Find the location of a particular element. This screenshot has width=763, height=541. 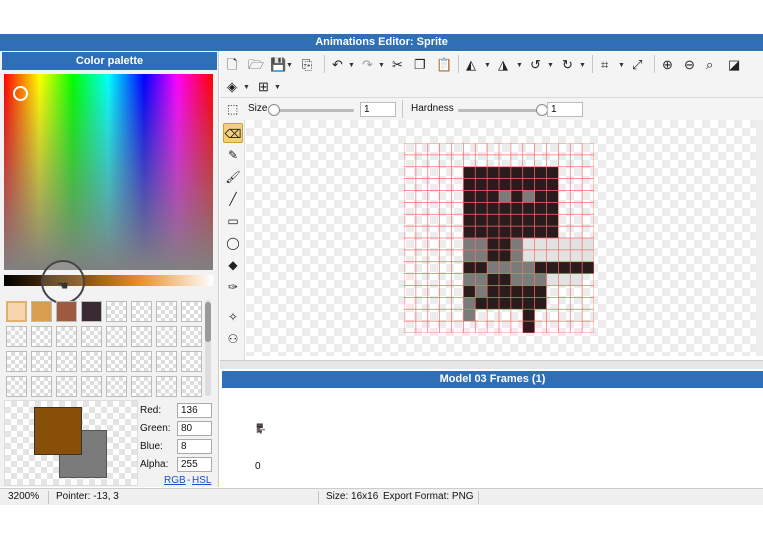

zoom-out-icon: ⊖ is located at coordinates (689, 64).